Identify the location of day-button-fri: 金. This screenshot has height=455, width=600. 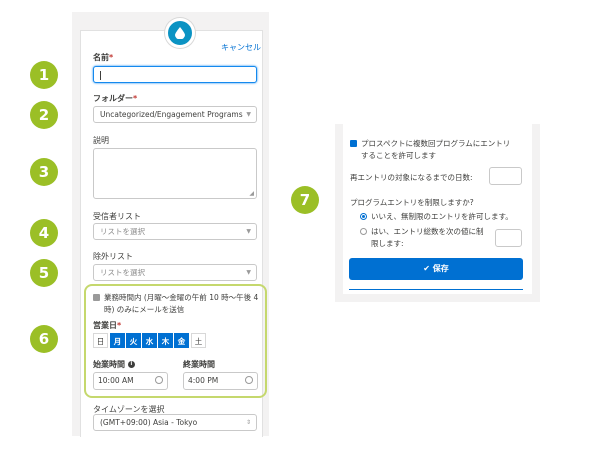
(181, 340).